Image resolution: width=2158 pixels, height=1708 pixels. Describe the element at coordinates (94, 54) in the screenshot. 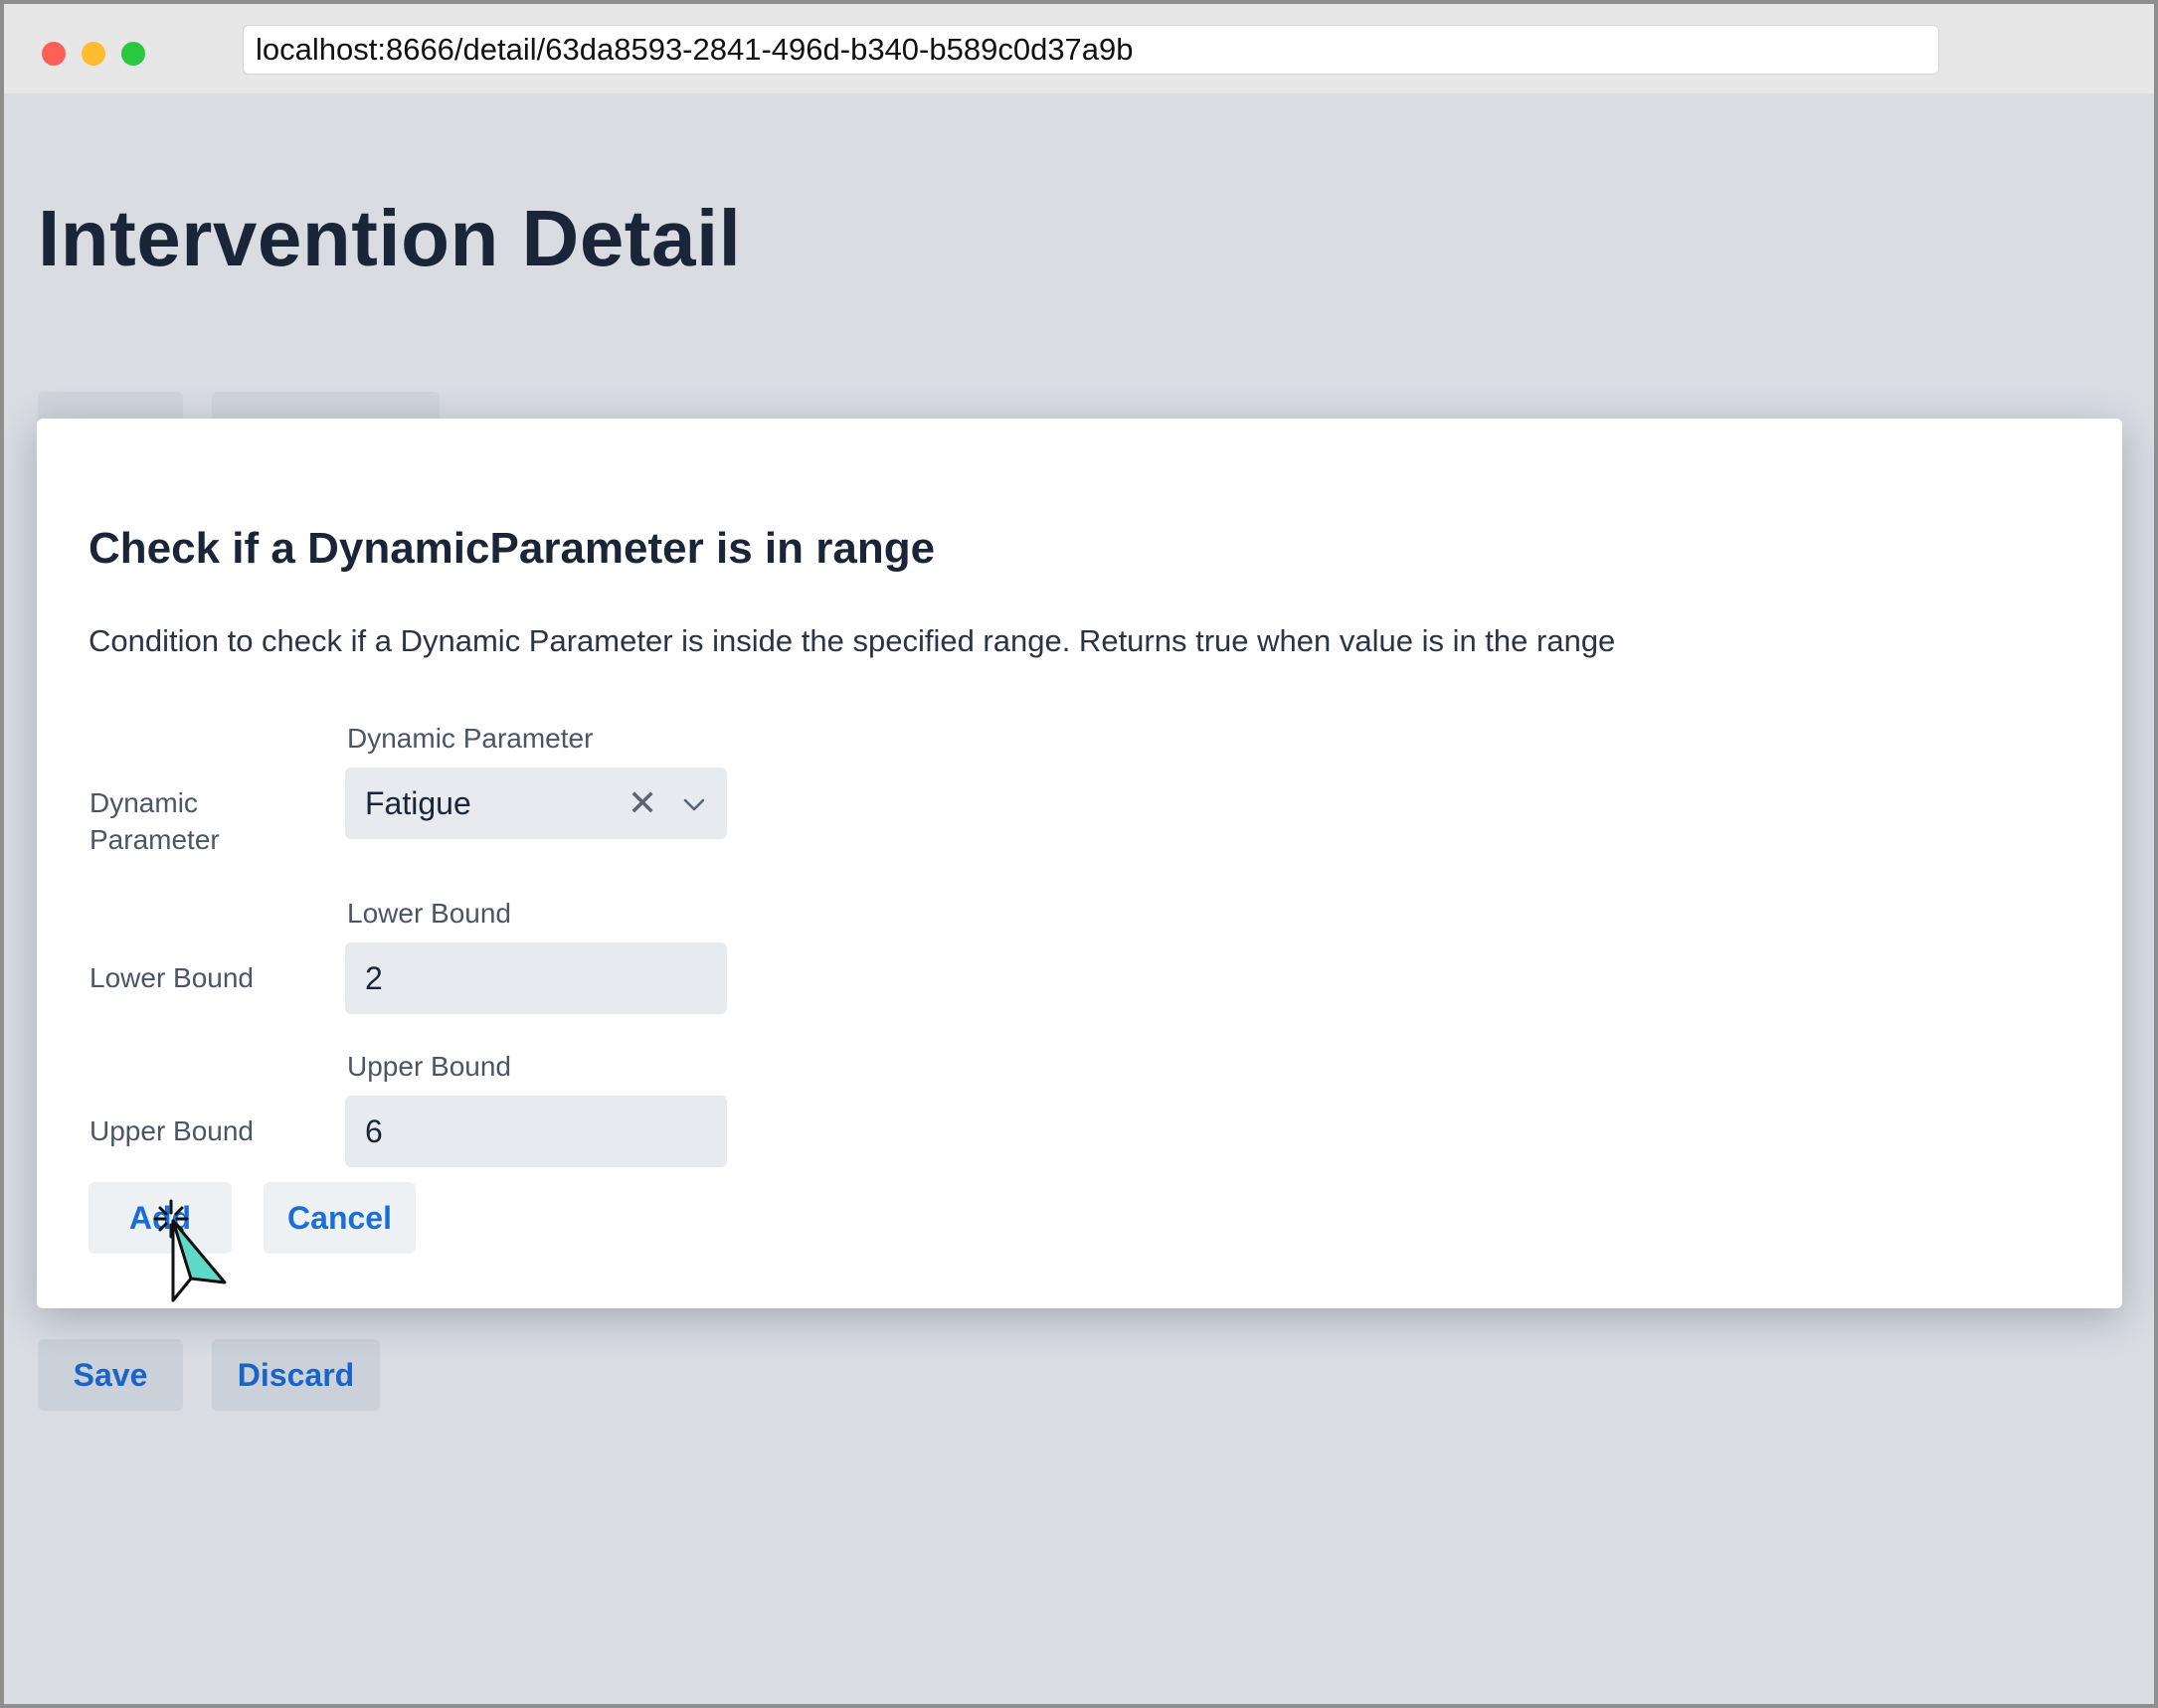

I see `minimize-window-button` at that location.